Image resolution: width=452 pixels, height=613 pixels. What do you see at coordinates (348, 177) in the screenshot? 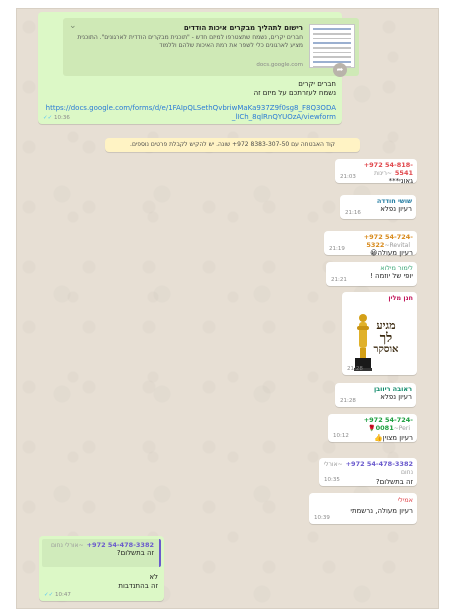
I see `message-time: 21:03` at bounding box center [348, 177].